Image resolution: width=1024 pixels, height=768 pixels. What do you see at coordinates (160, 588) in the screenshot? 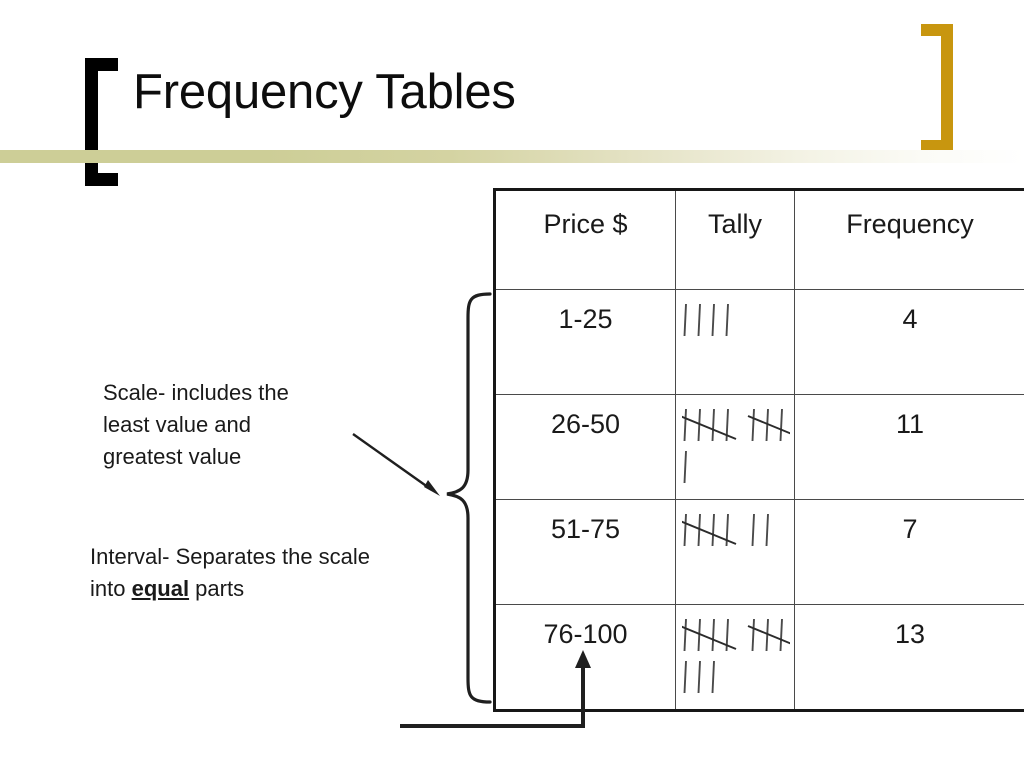
I see `annotation-interval-emphasis: equal` at bounding box center [160, 588].